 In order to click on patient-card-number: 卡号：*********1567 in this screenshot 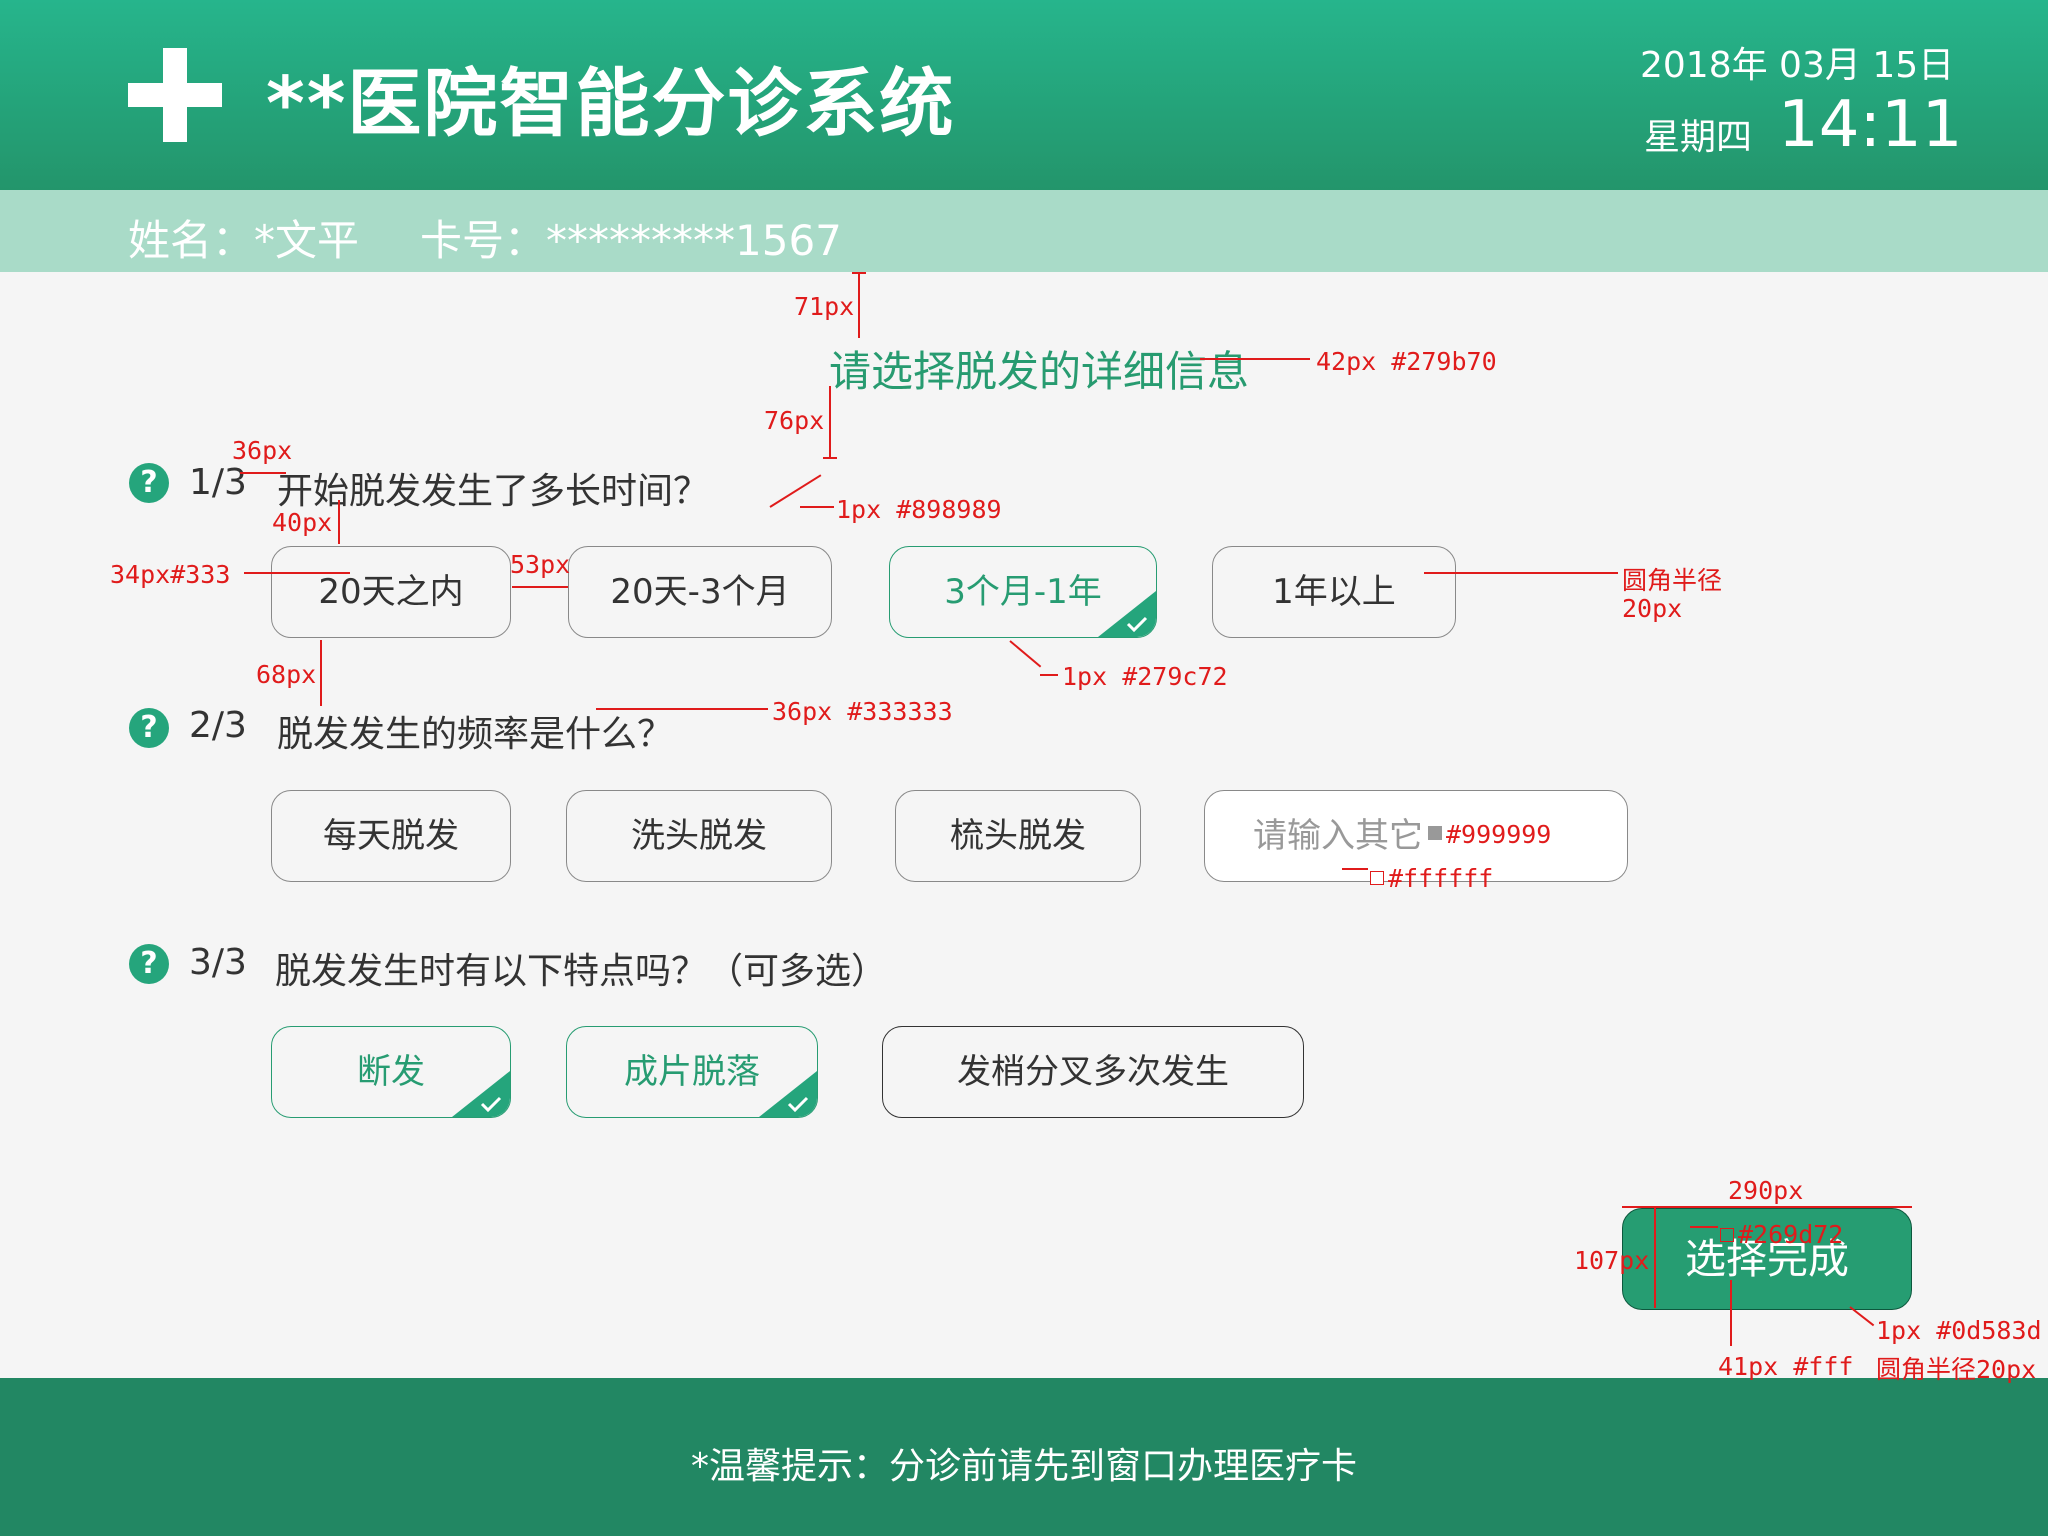, I will do `click(631, 240)`.